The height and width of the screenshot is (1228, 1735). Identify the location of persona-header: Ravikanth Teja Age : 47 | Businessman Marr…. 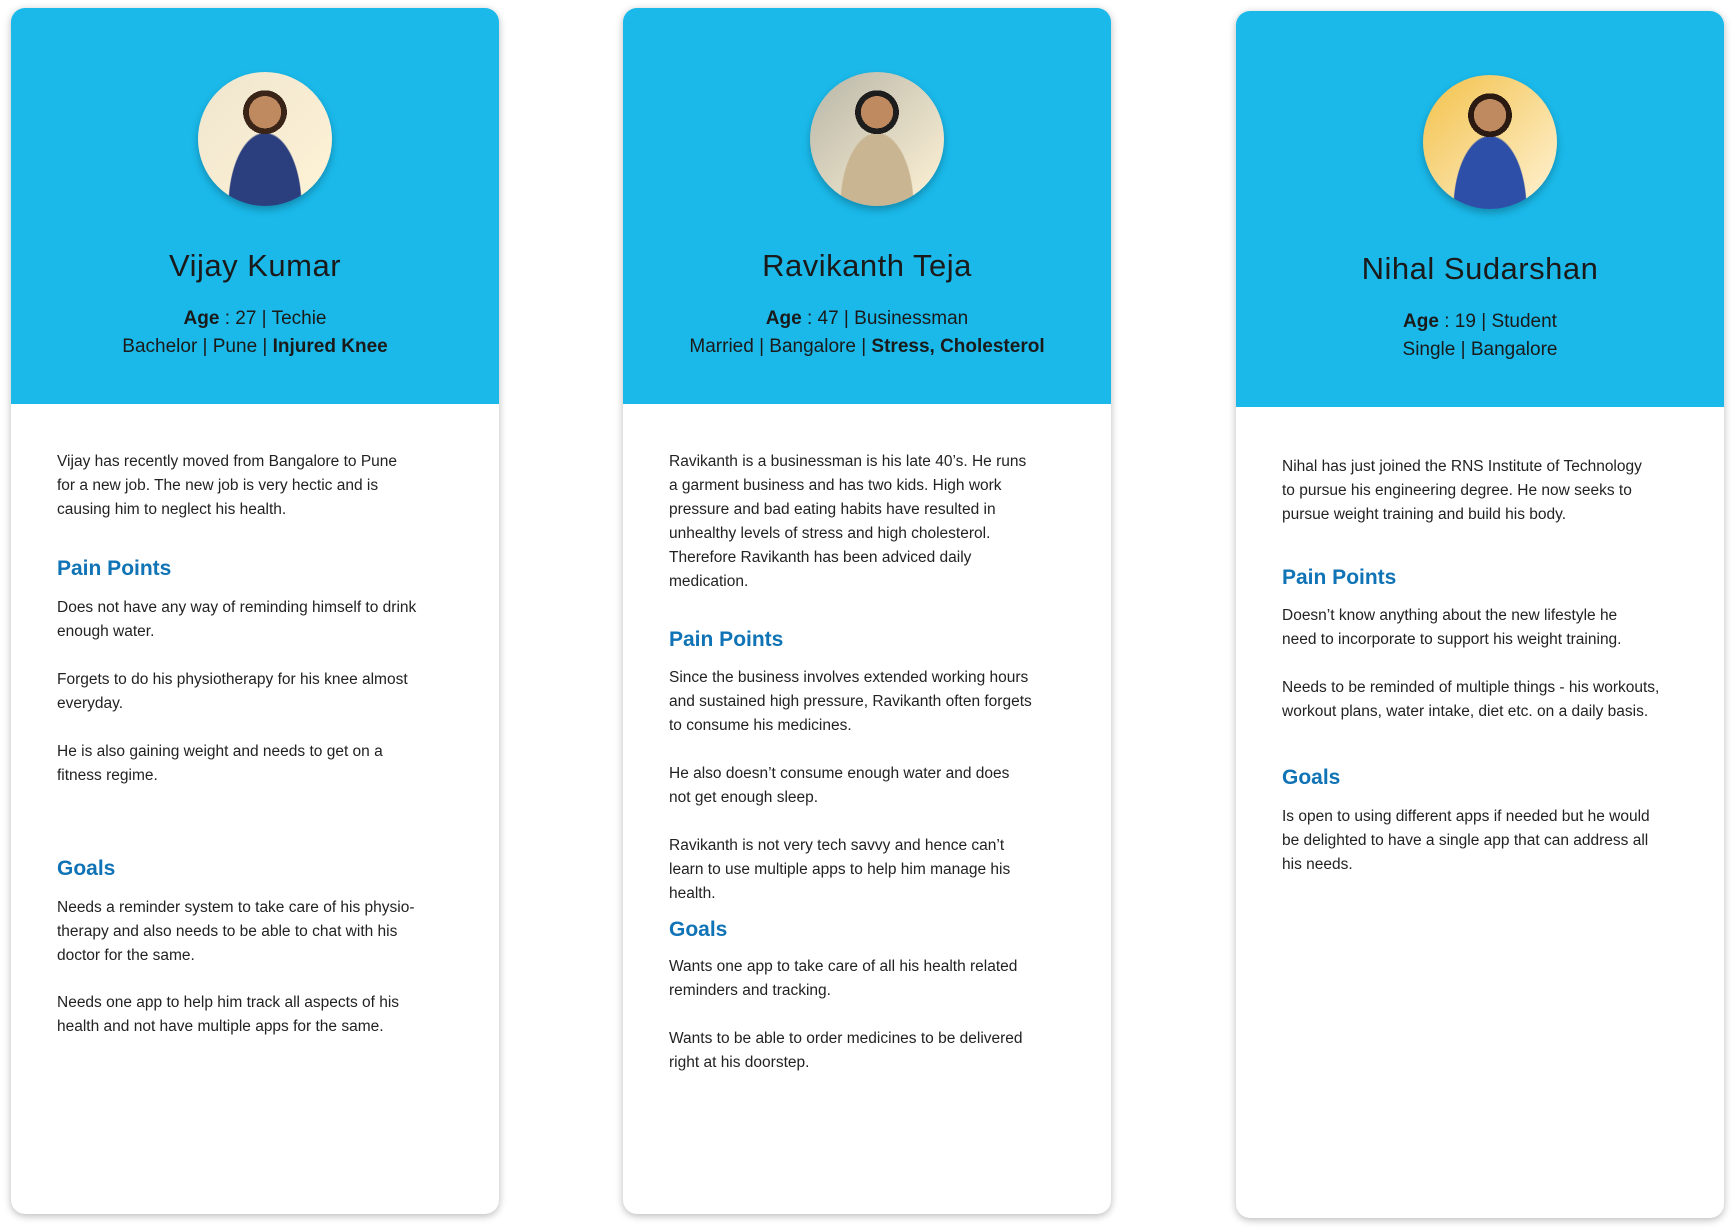
(867, 206).